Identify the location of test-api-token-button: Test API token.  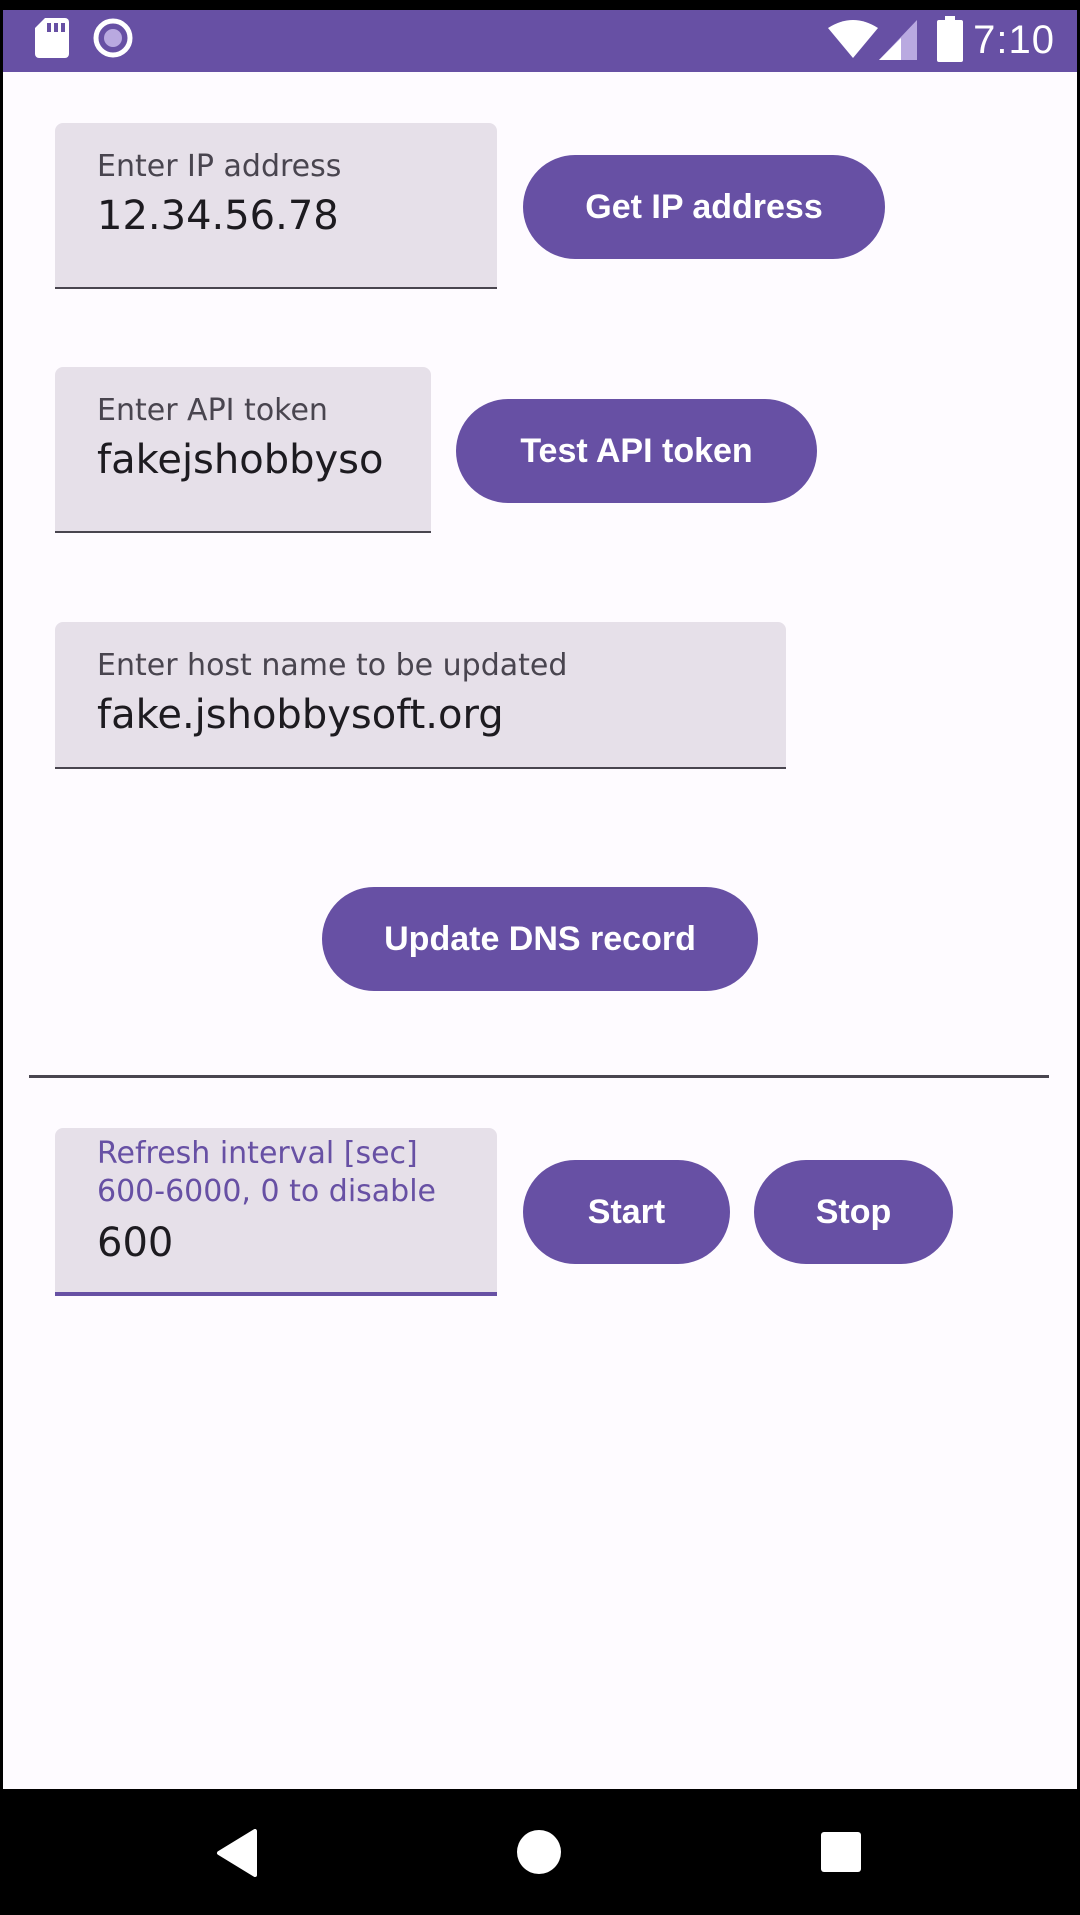
(636, 451).